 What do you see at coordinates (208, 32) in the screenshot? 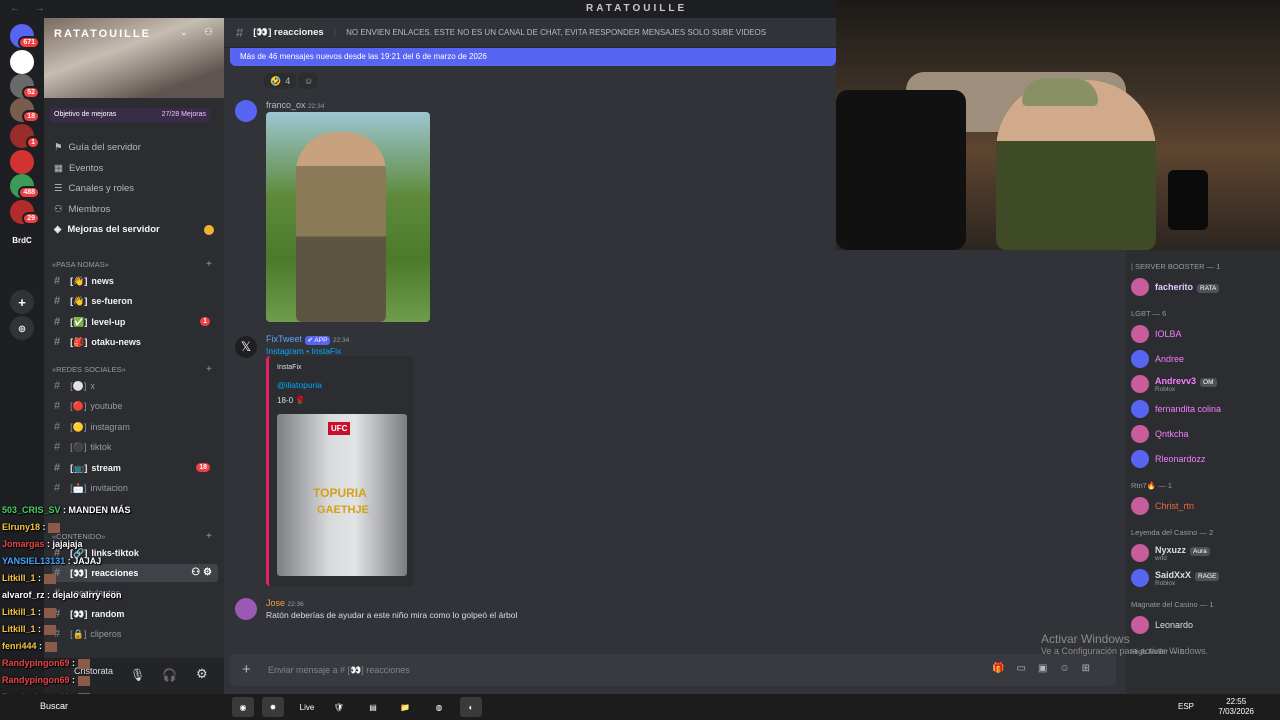
I see `add-member-icon: ⚇` at bounding box center [208, 32].